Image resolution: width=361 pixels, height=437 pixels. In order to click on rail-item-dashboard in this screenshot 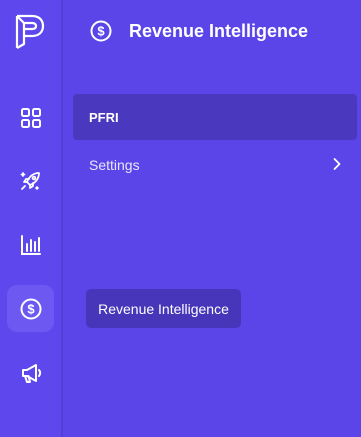, I will do `click(30, 117)`.